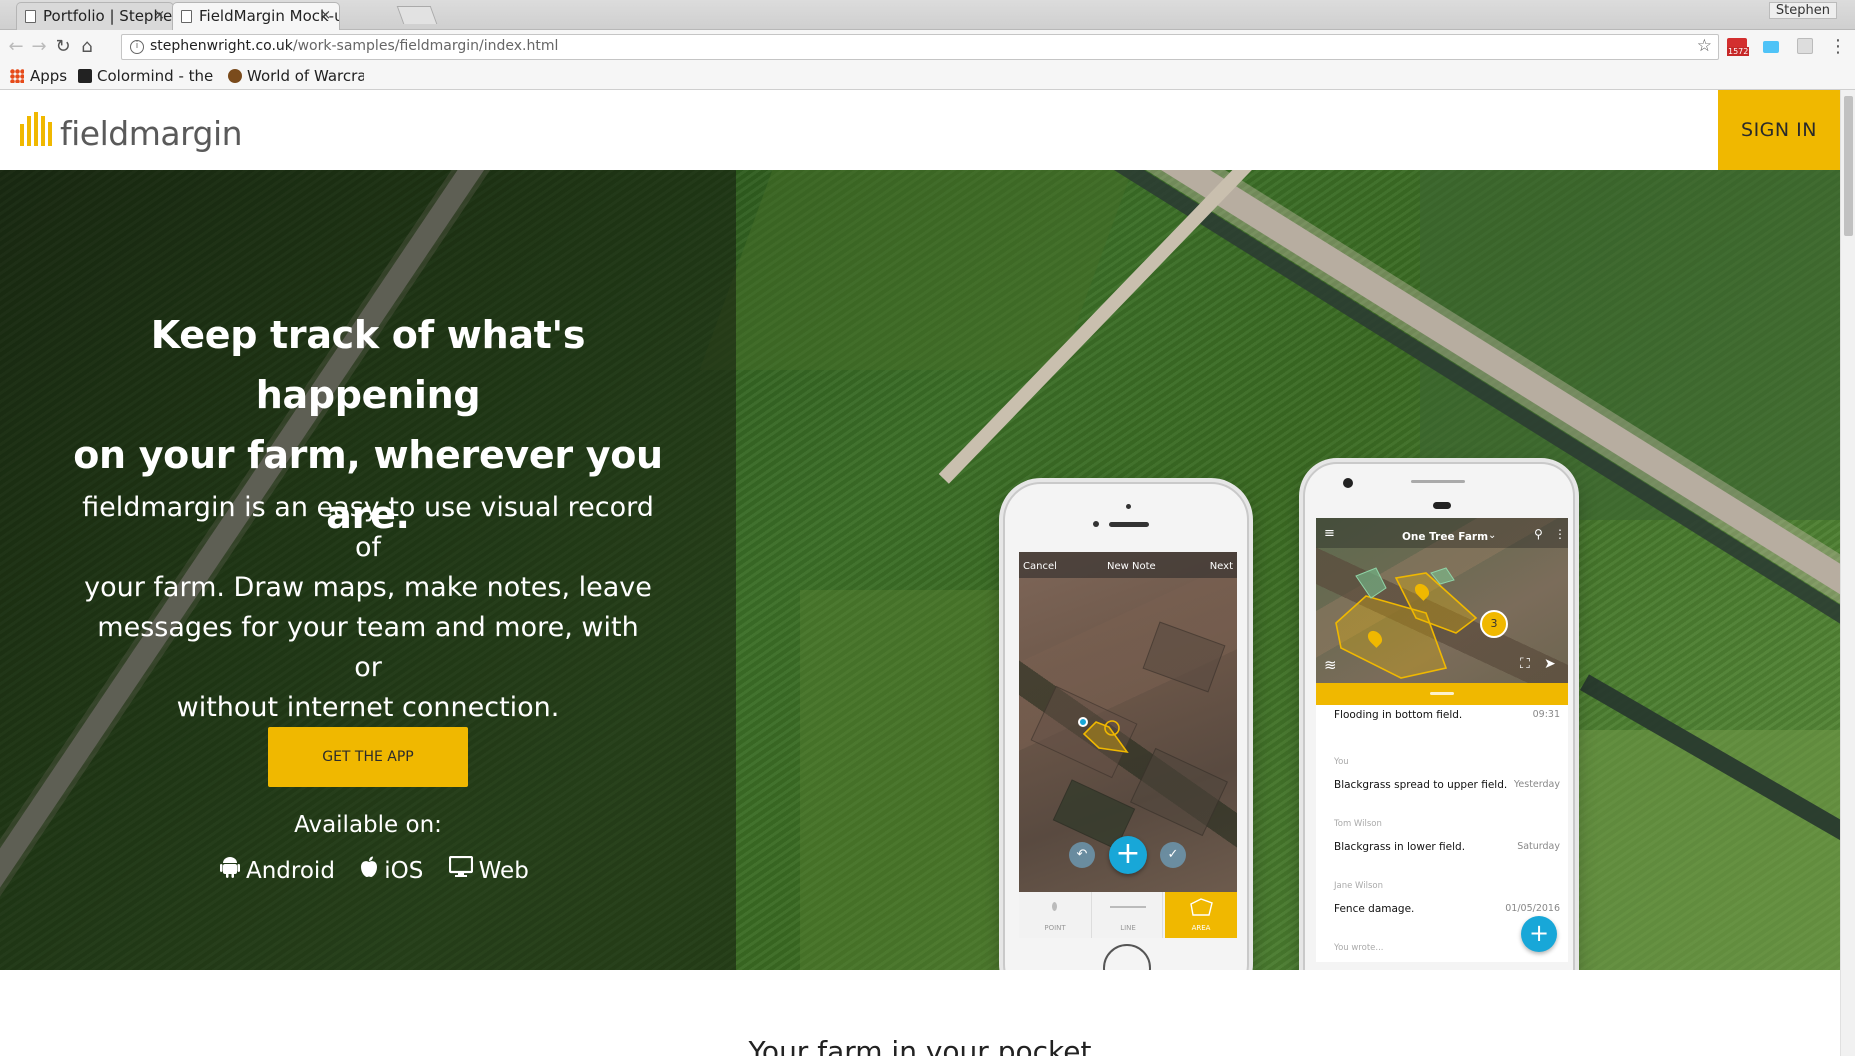  Describe the element at coordinates (1173, 855) in the screenshot. I see `confirm-button: ✓` at that location.